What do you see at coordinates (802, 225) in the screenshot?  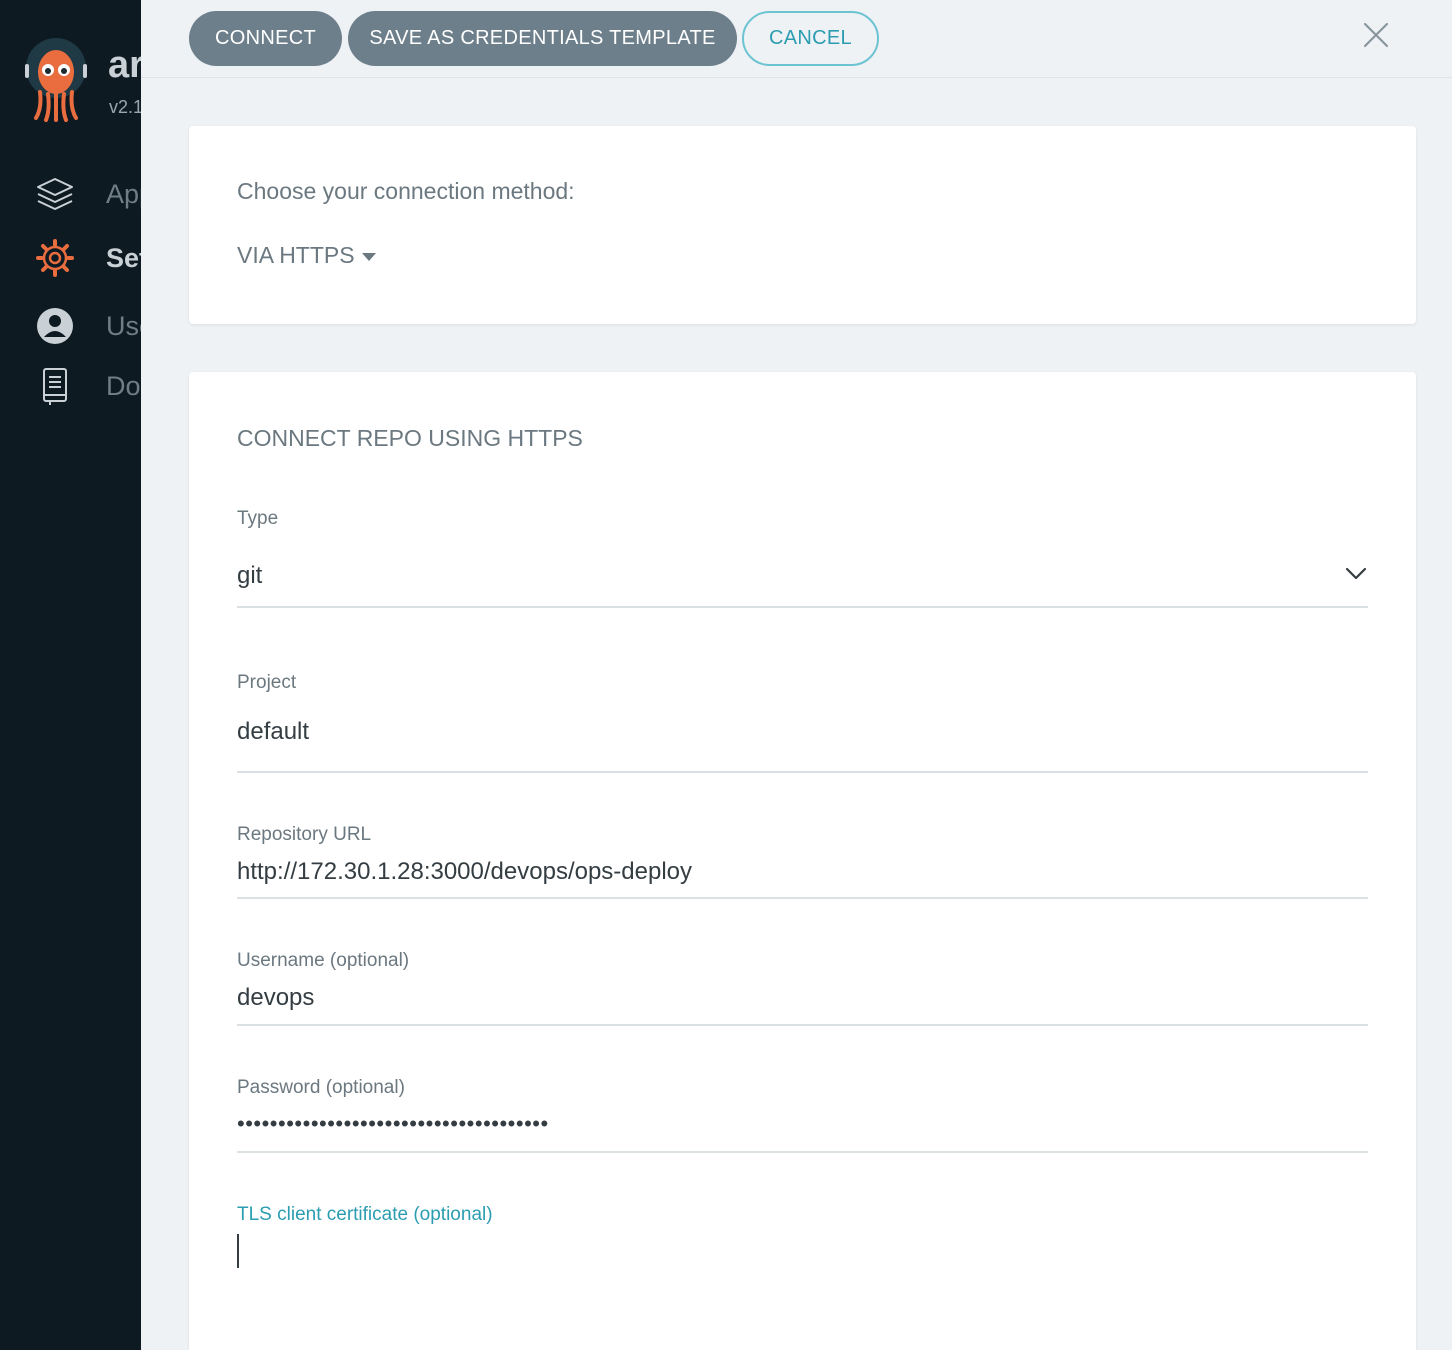 I see `connection-method-card: Choose your connection method: VIA HTTPS` at bounding box center [802, 225].